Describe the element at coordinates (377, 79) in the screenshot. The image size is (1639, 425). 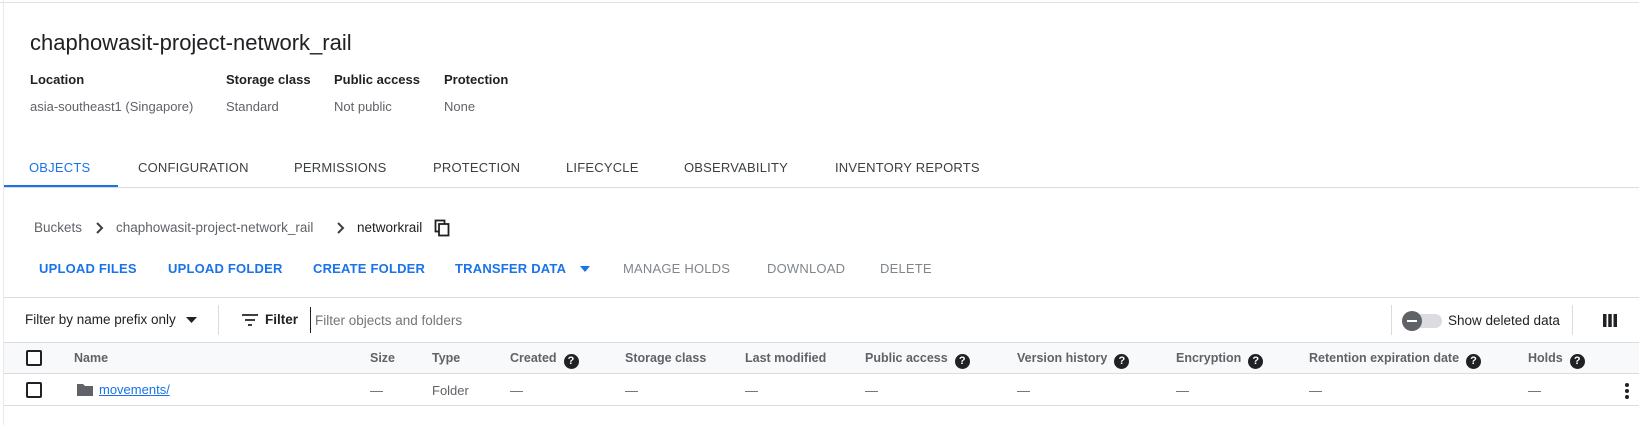
I see `meta-label: Public access` at that location.